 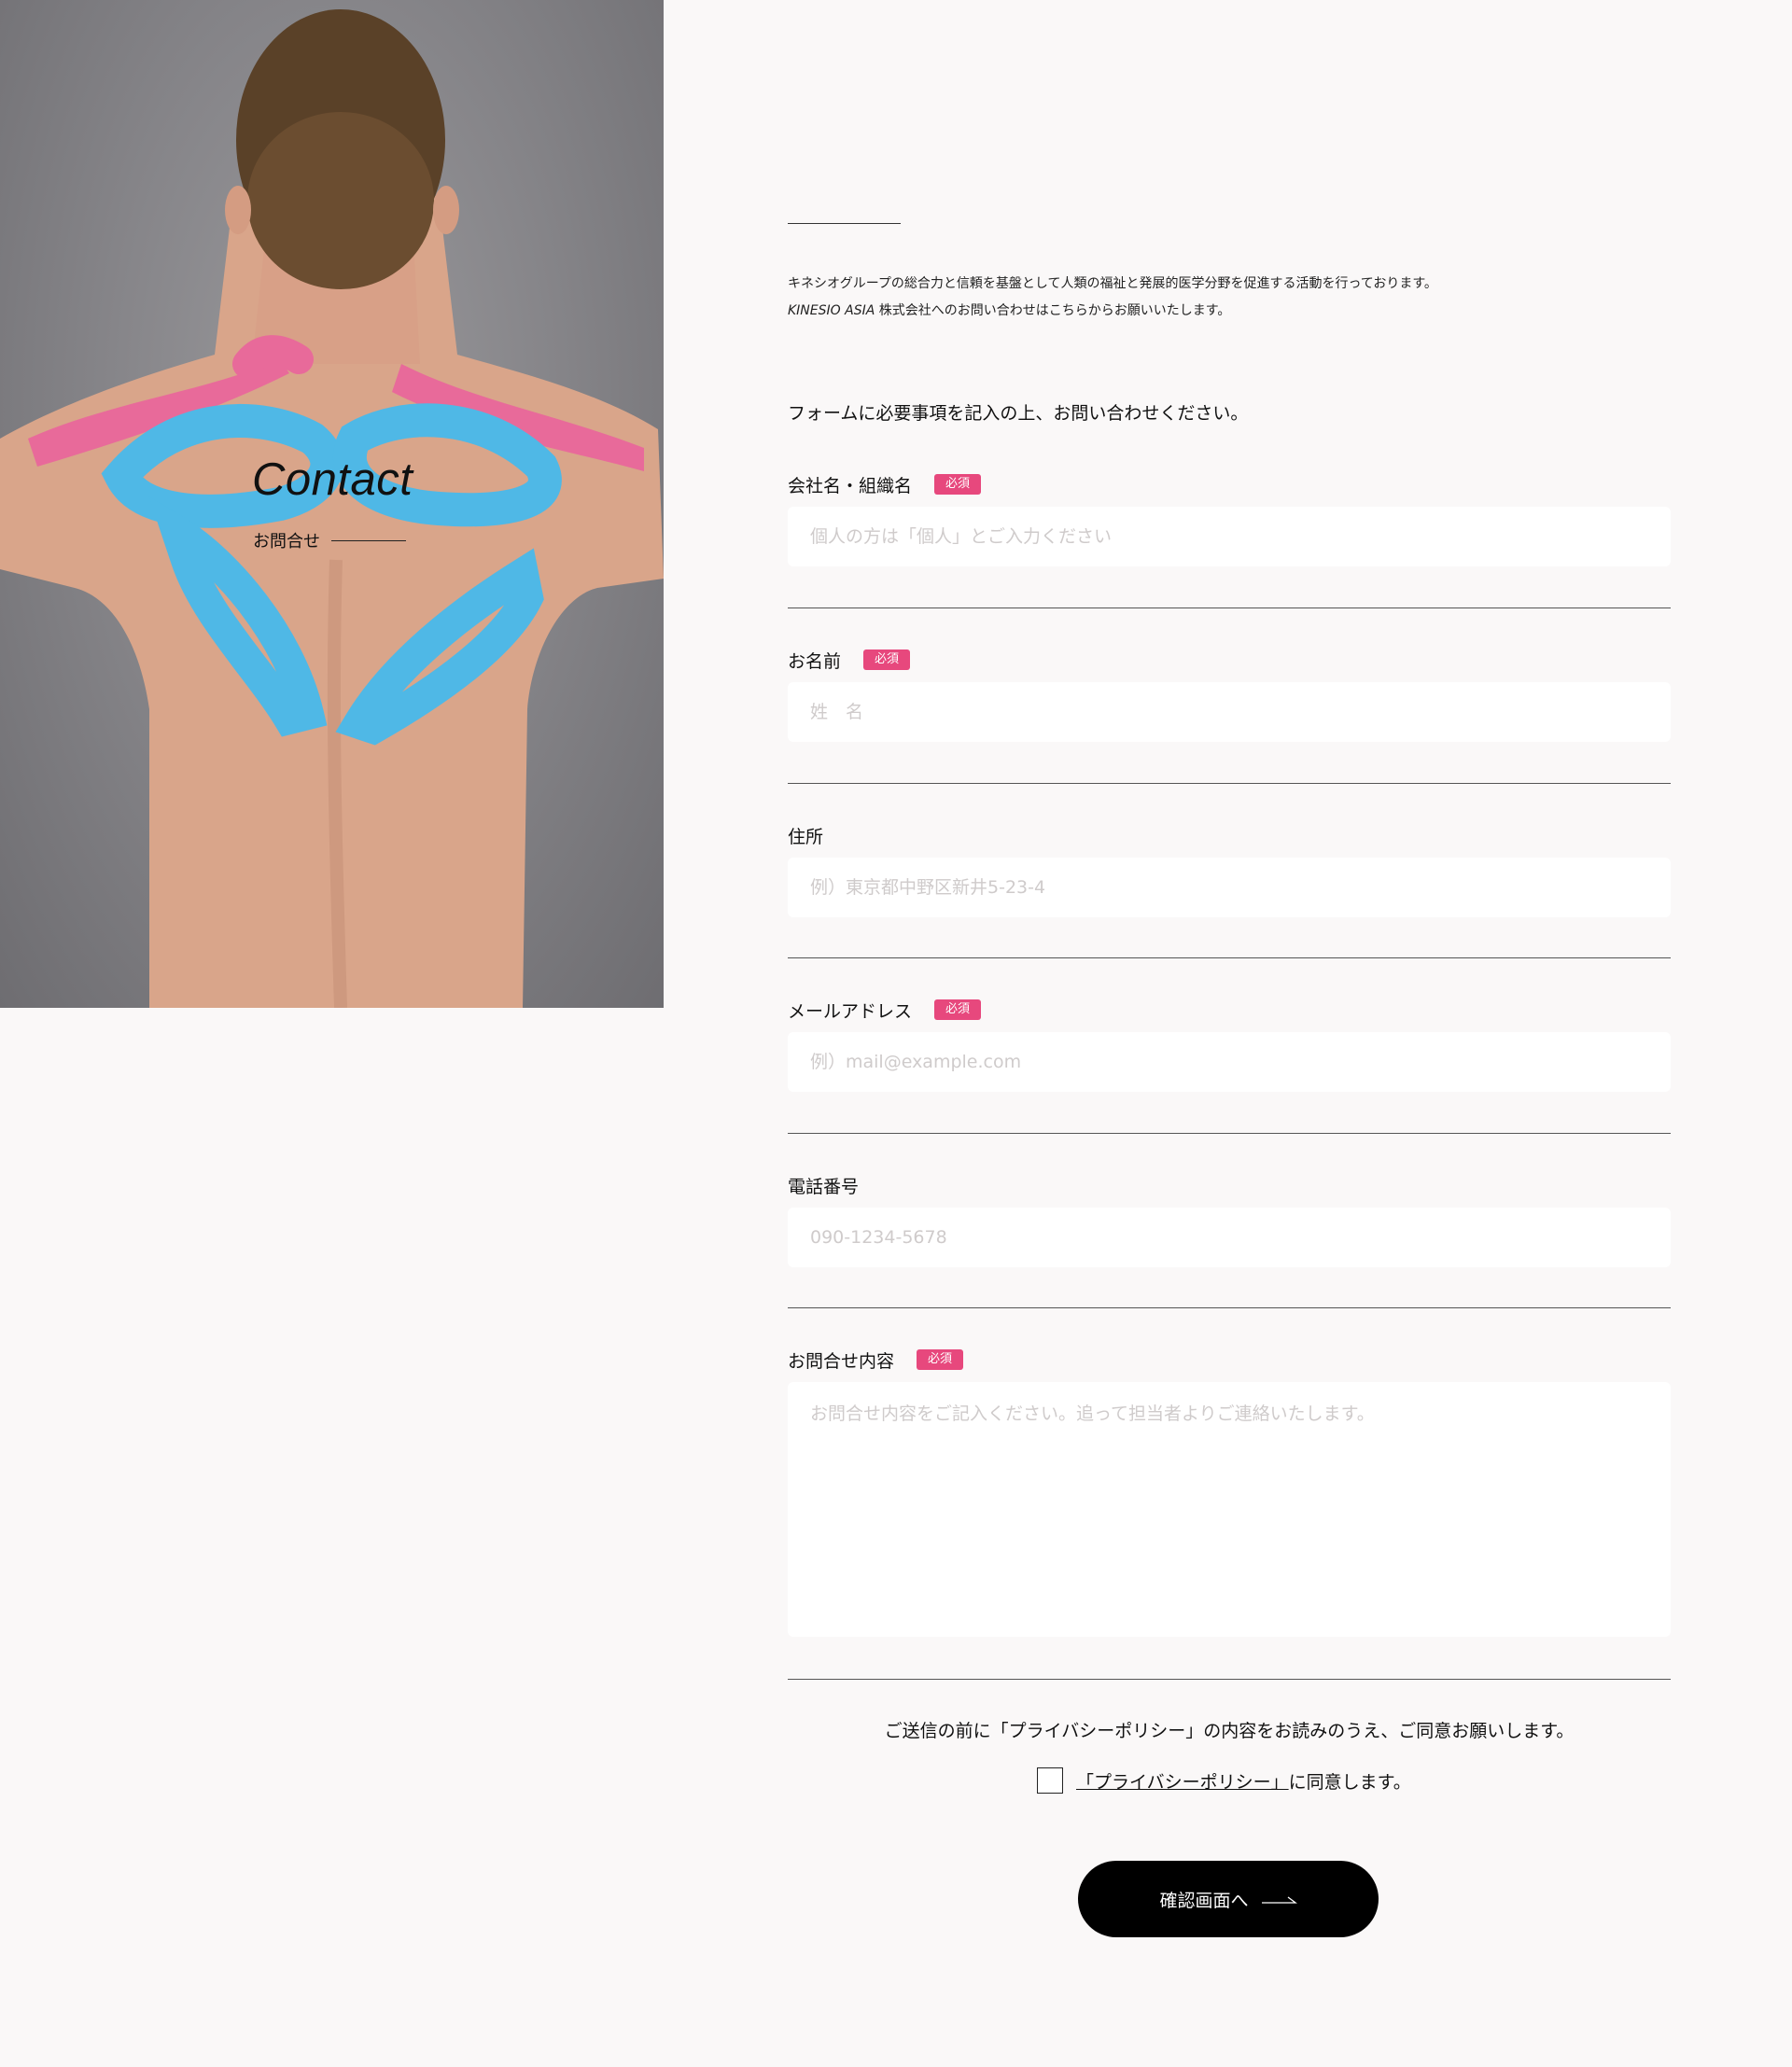 I want to click on phone-label: 電話番号, so click(x=824, y=1186).